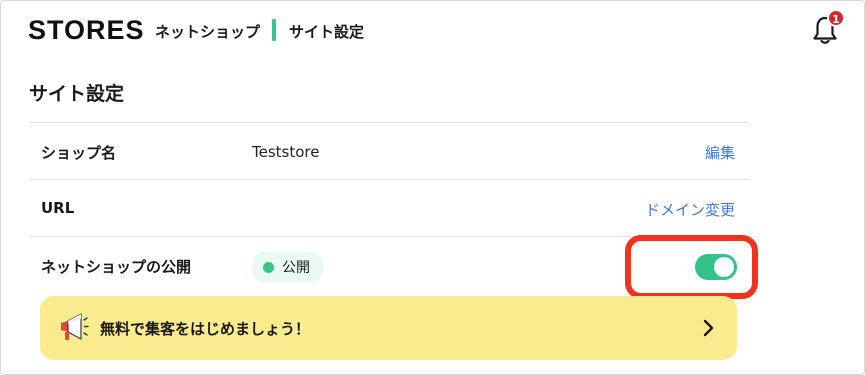 The width and height of the screenshot is (865, 375). Describe the element at coordinates (327, 32) in the screenshot. I see `breadcrumb-site-settings: サイト設定` at that location.